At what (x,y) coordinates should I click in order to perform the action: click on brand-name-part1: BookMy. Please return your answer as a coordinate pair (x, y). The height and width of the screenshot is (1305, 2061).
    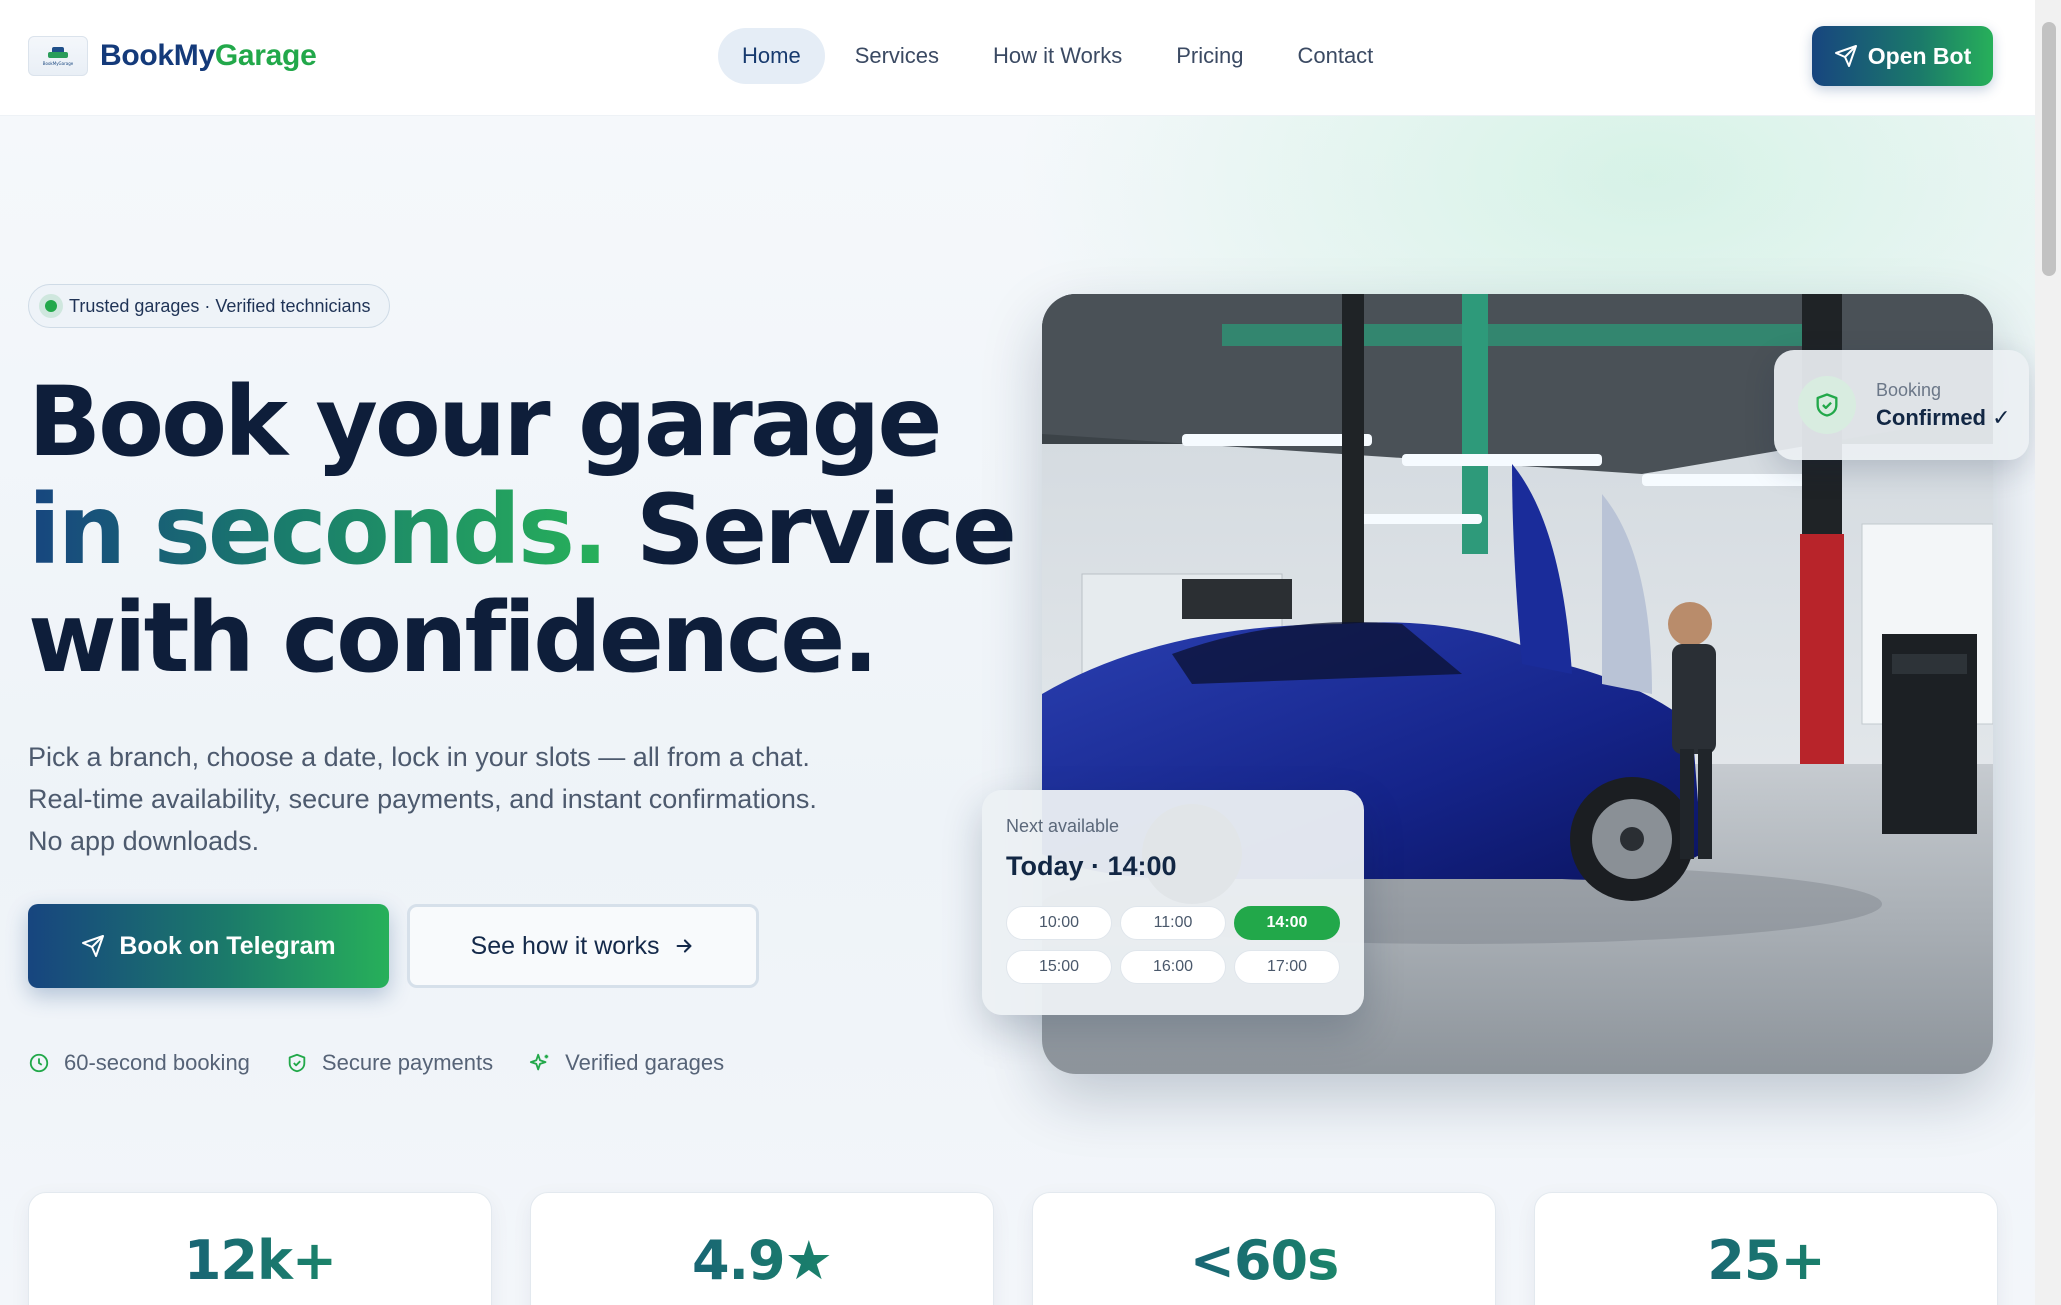
    Looking at the image, I should click on (157, 55).